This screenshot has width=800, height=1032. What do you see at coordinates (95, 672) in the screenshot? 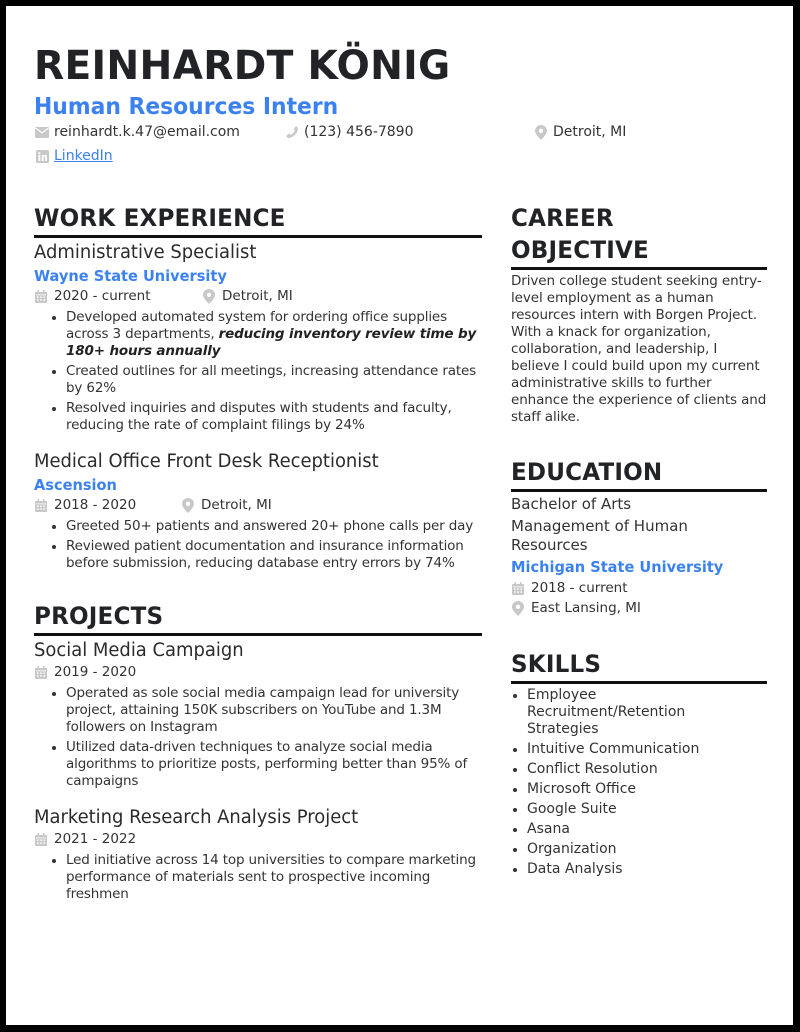
I see `project-dates: 2019 - 2020` at bounding box center [95, 672].